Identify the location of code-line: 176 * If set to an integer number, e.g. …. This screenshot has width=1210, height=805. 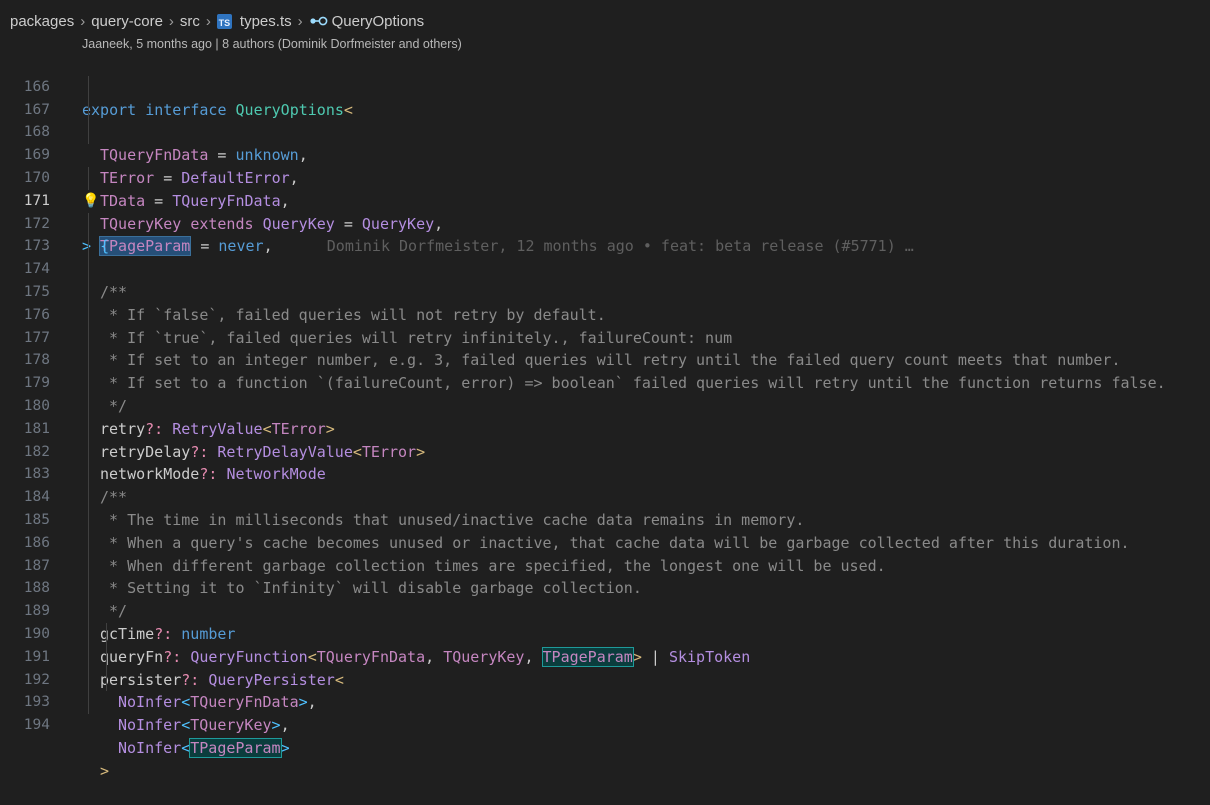
(605, 324).